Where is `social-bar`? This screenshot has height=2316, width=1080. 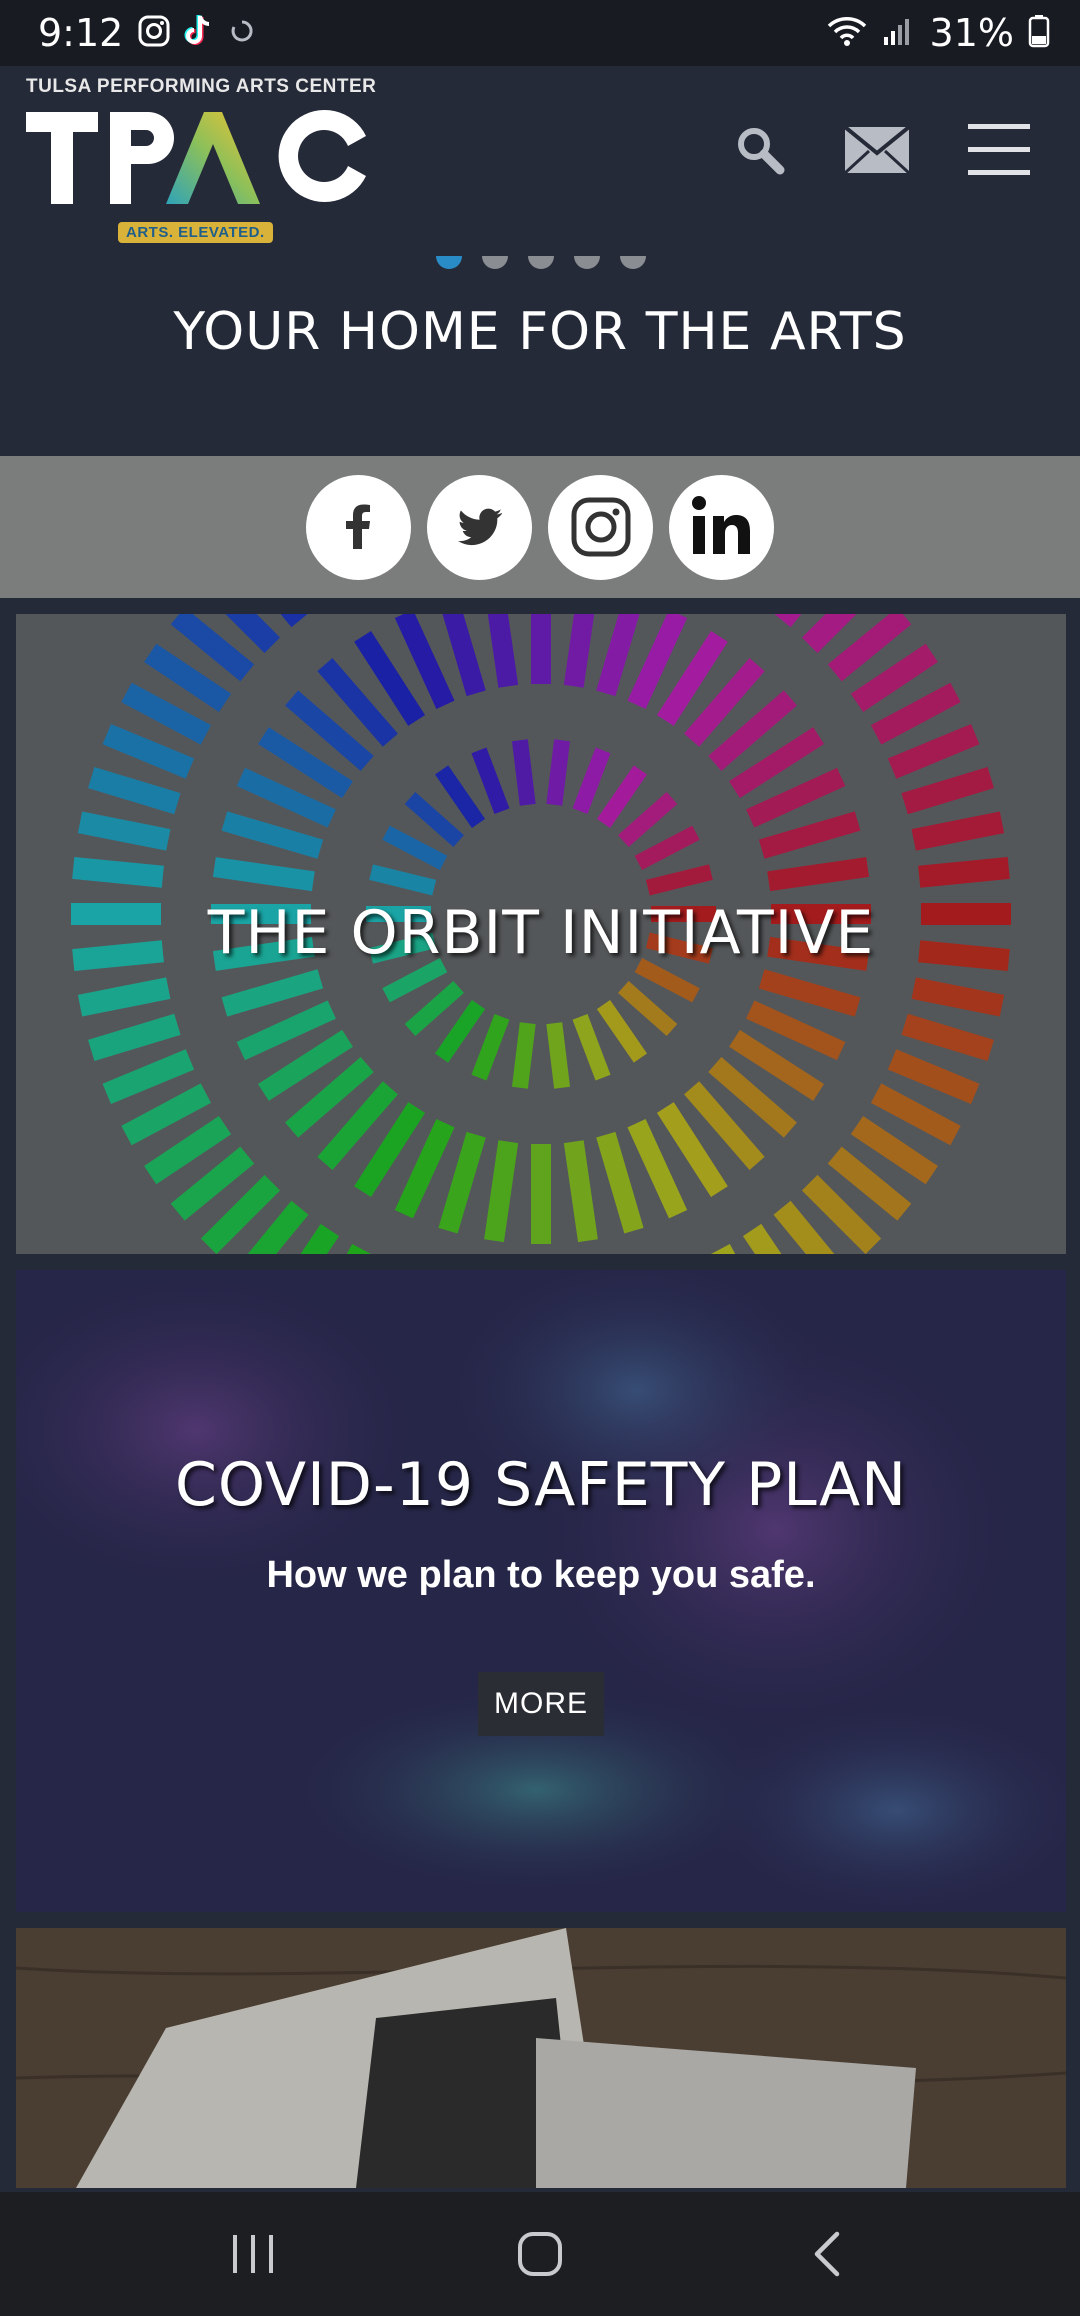
social-bar is located at coordinates (540, 527).